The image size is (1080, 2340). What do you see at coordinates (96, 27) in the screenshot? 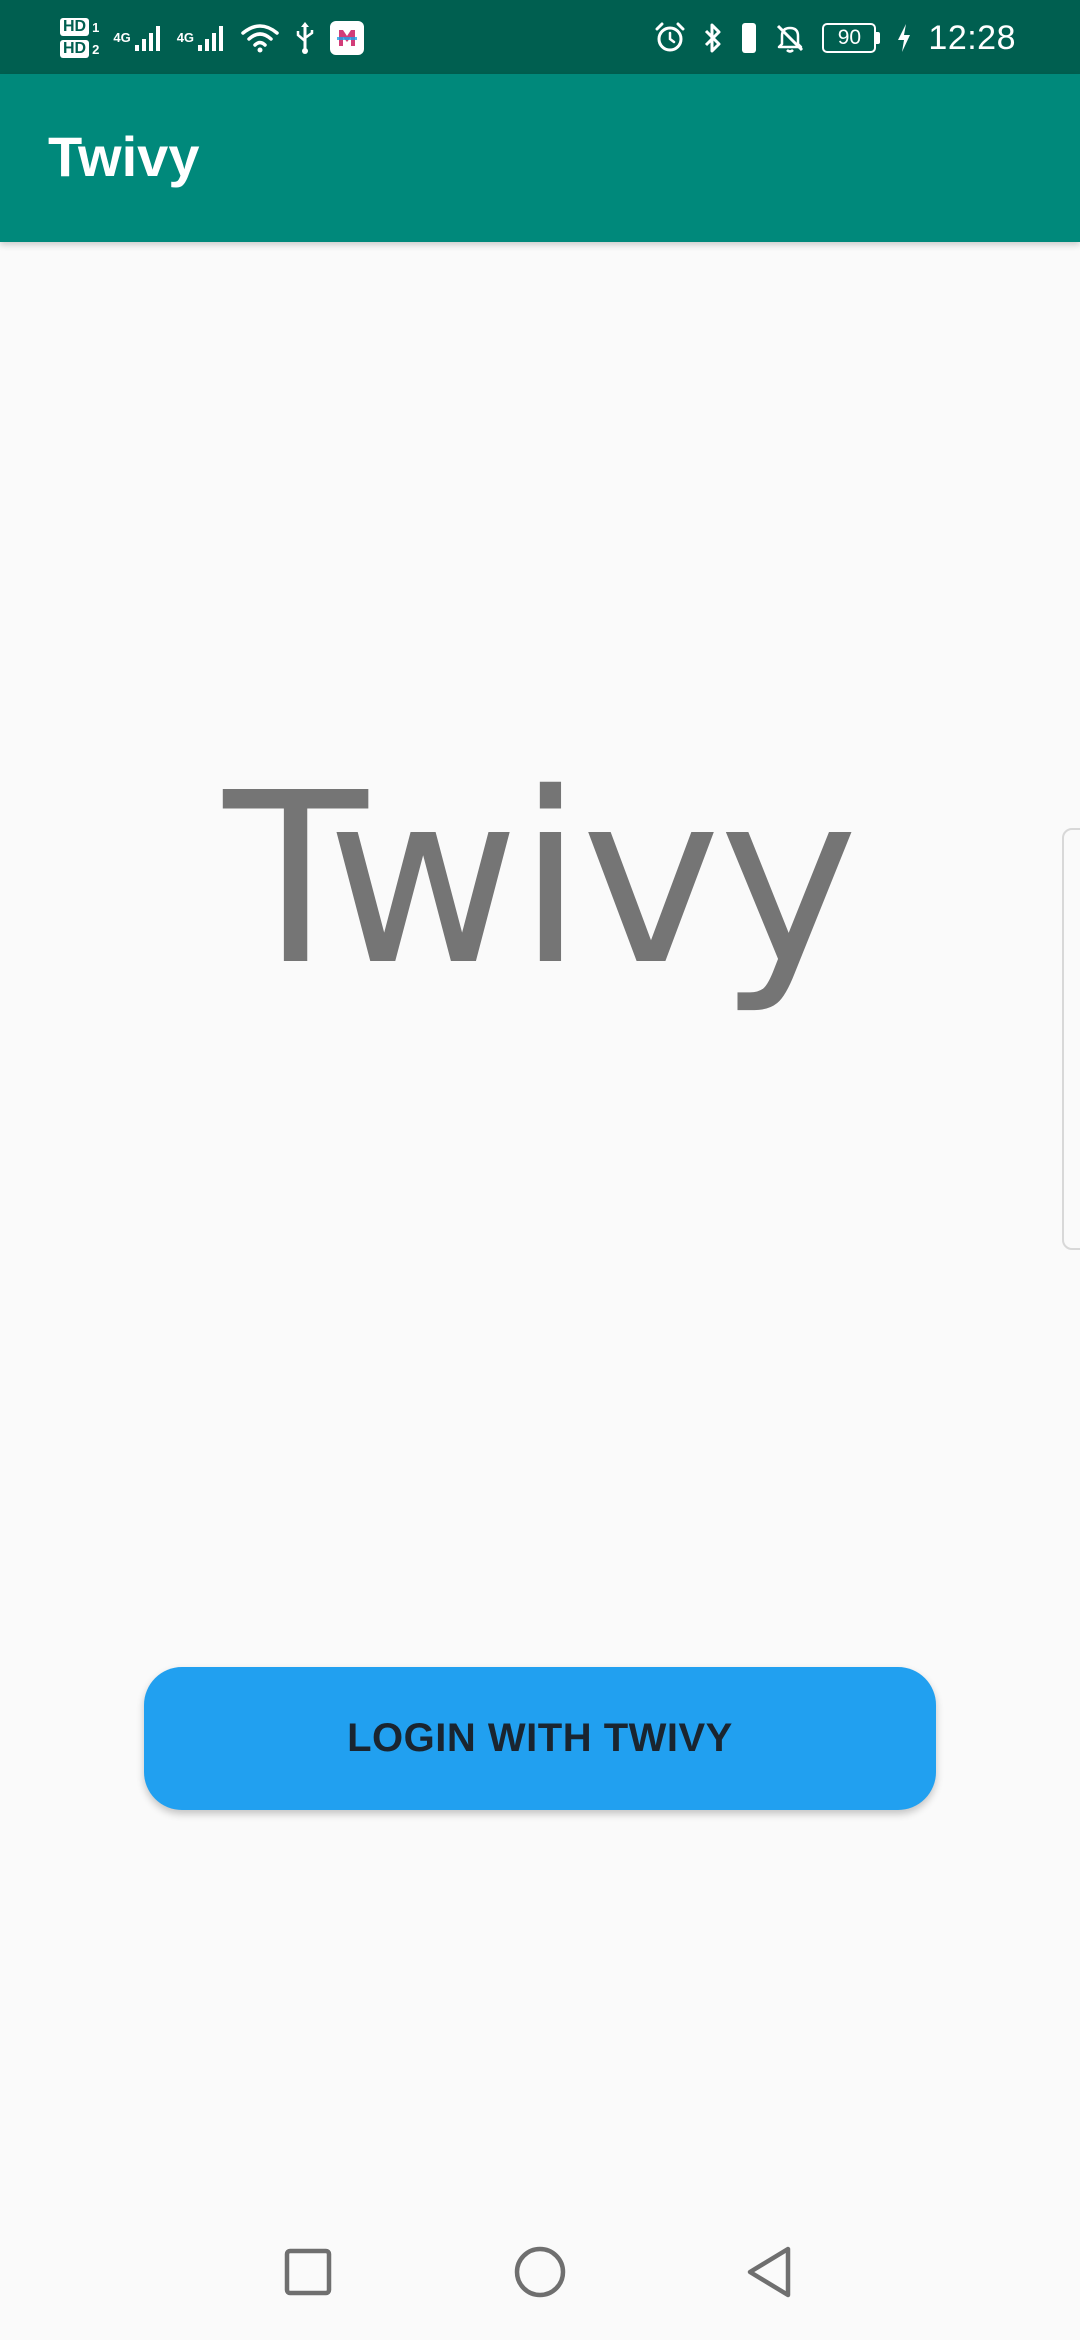
I see `sim-index: 1` at bounding box center [96, 27].